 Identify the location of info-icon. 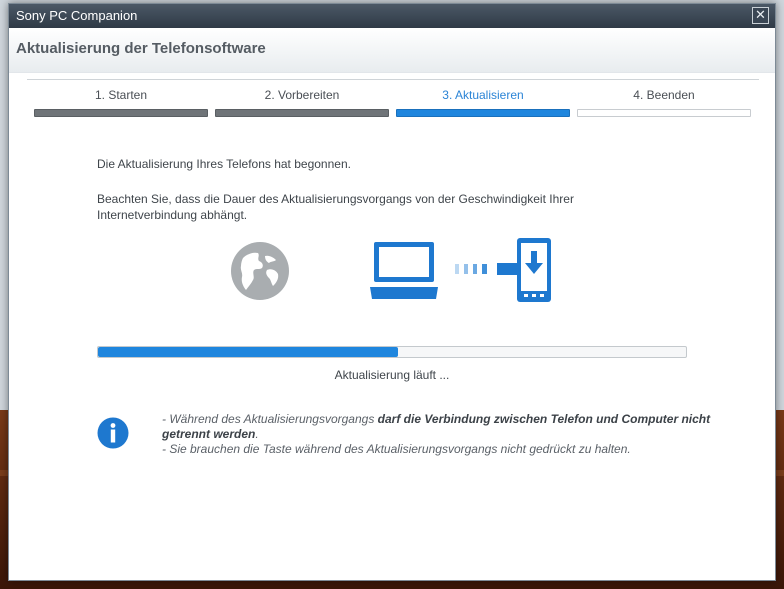
(113, 433).